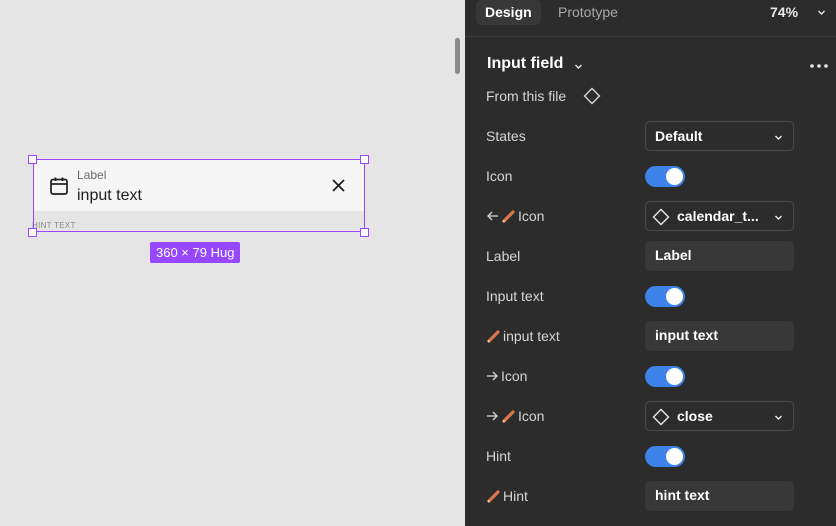  What do you see at coordinates (32, 159) in the screenshot?
I see `resize-handle-top-left` at bounding box center [32, 159].